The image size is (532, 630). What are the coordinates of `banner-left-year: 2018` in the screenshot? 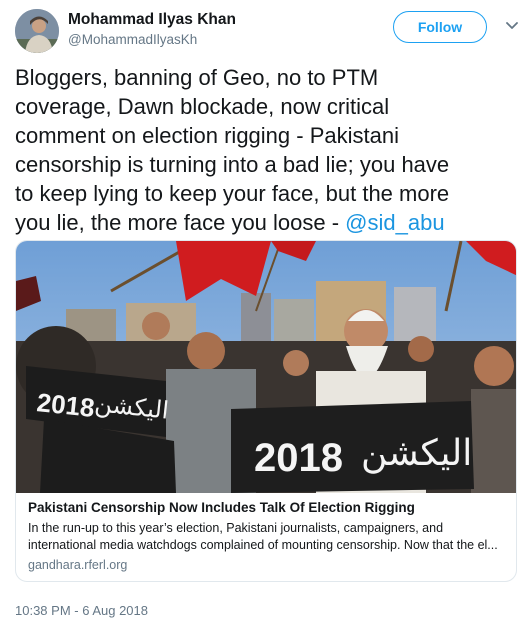 It's located at (65, 405).